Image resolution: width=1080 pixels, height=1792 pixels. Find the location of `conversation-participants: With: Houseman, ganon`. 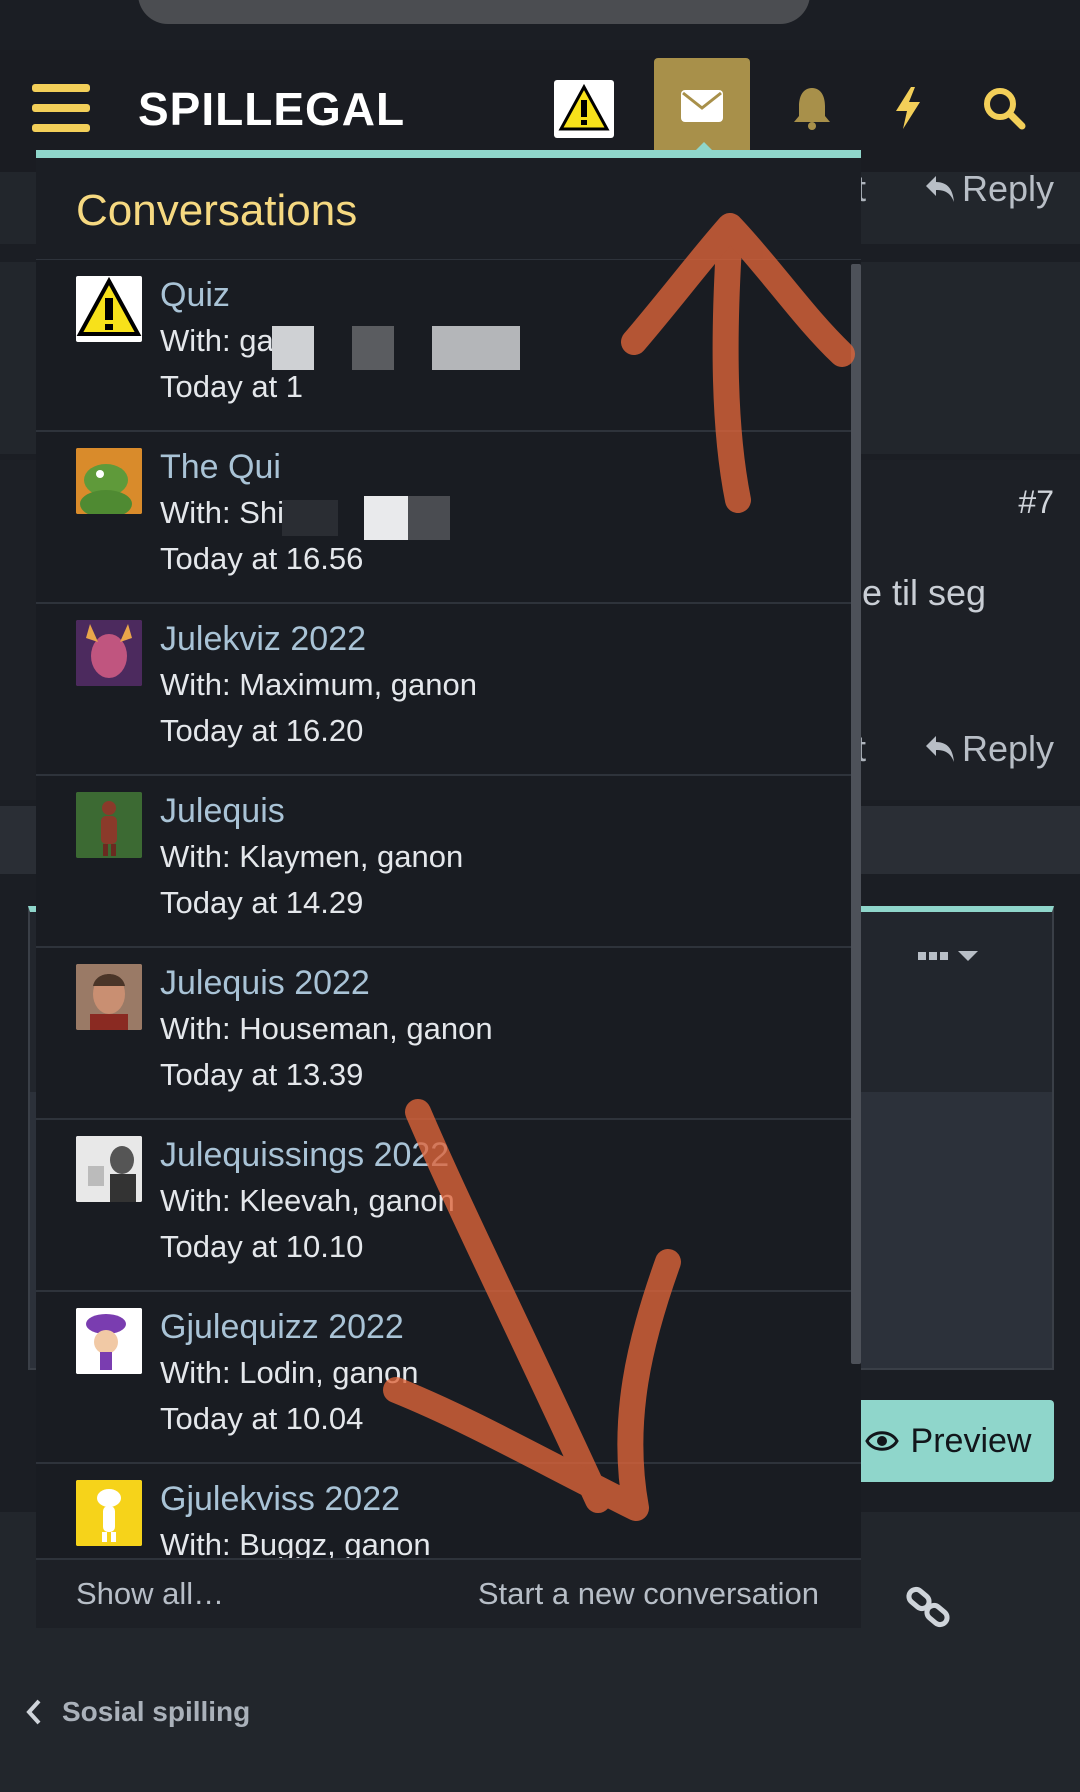

conversation-participants: With: Houseman, ganon is located at coordinates (326, 1028).